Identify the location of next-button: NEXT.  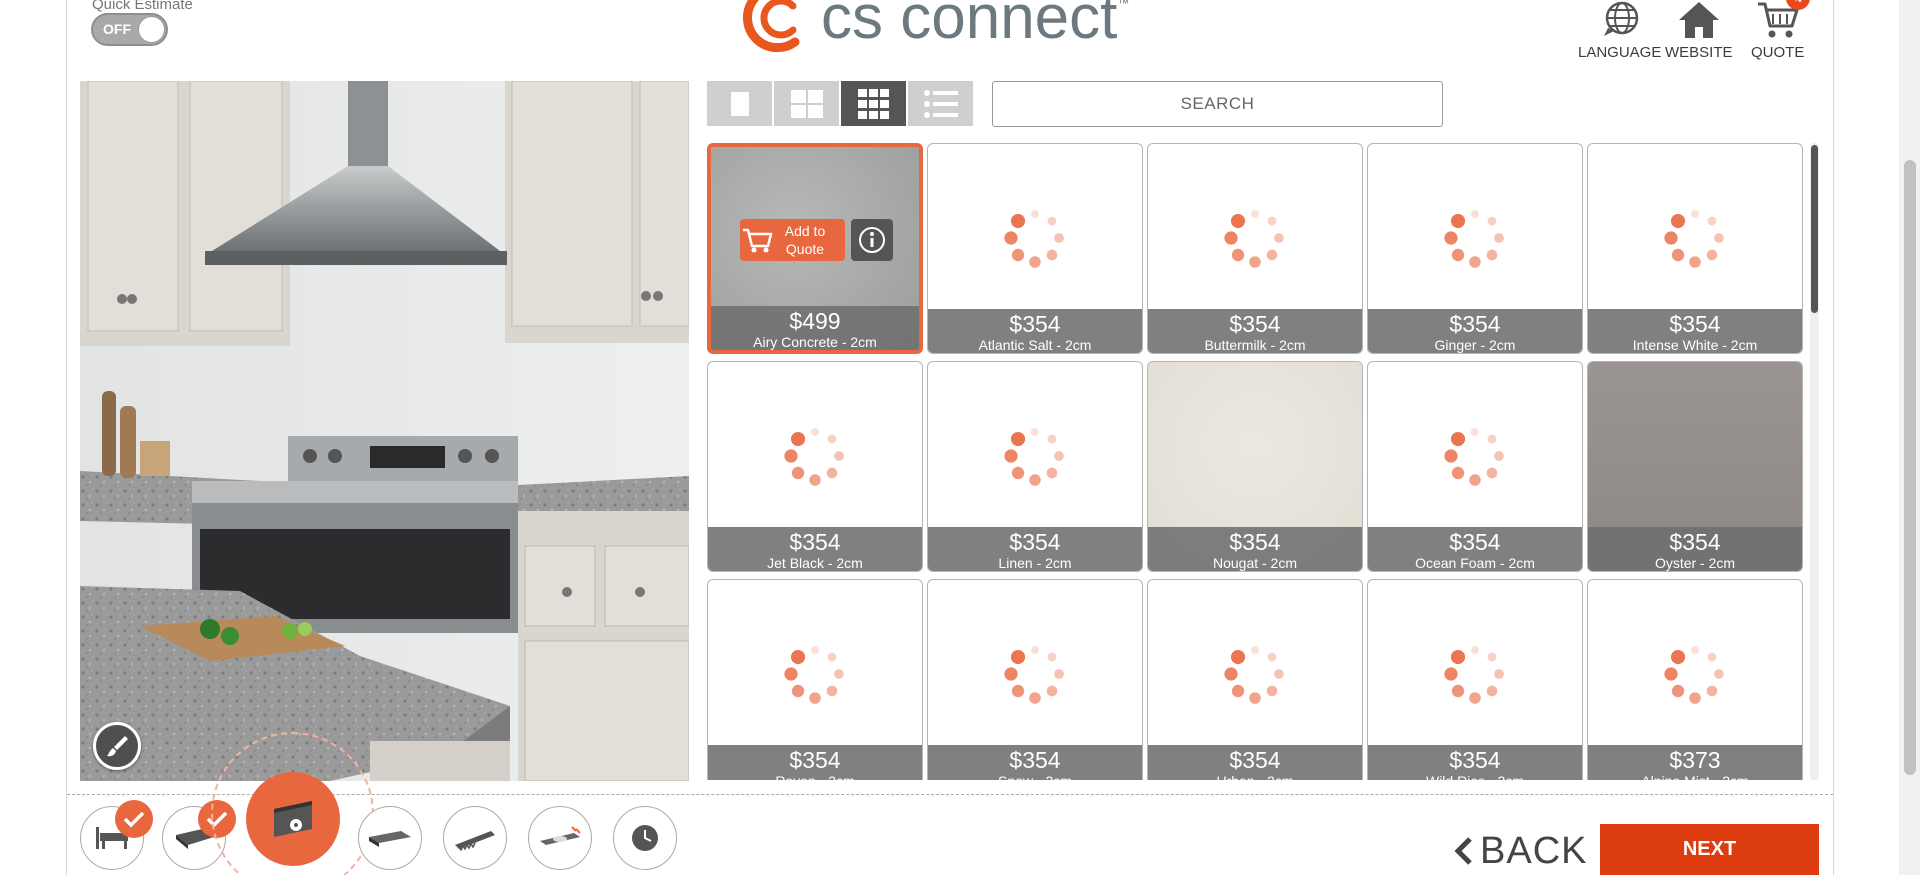
(1709, 849).